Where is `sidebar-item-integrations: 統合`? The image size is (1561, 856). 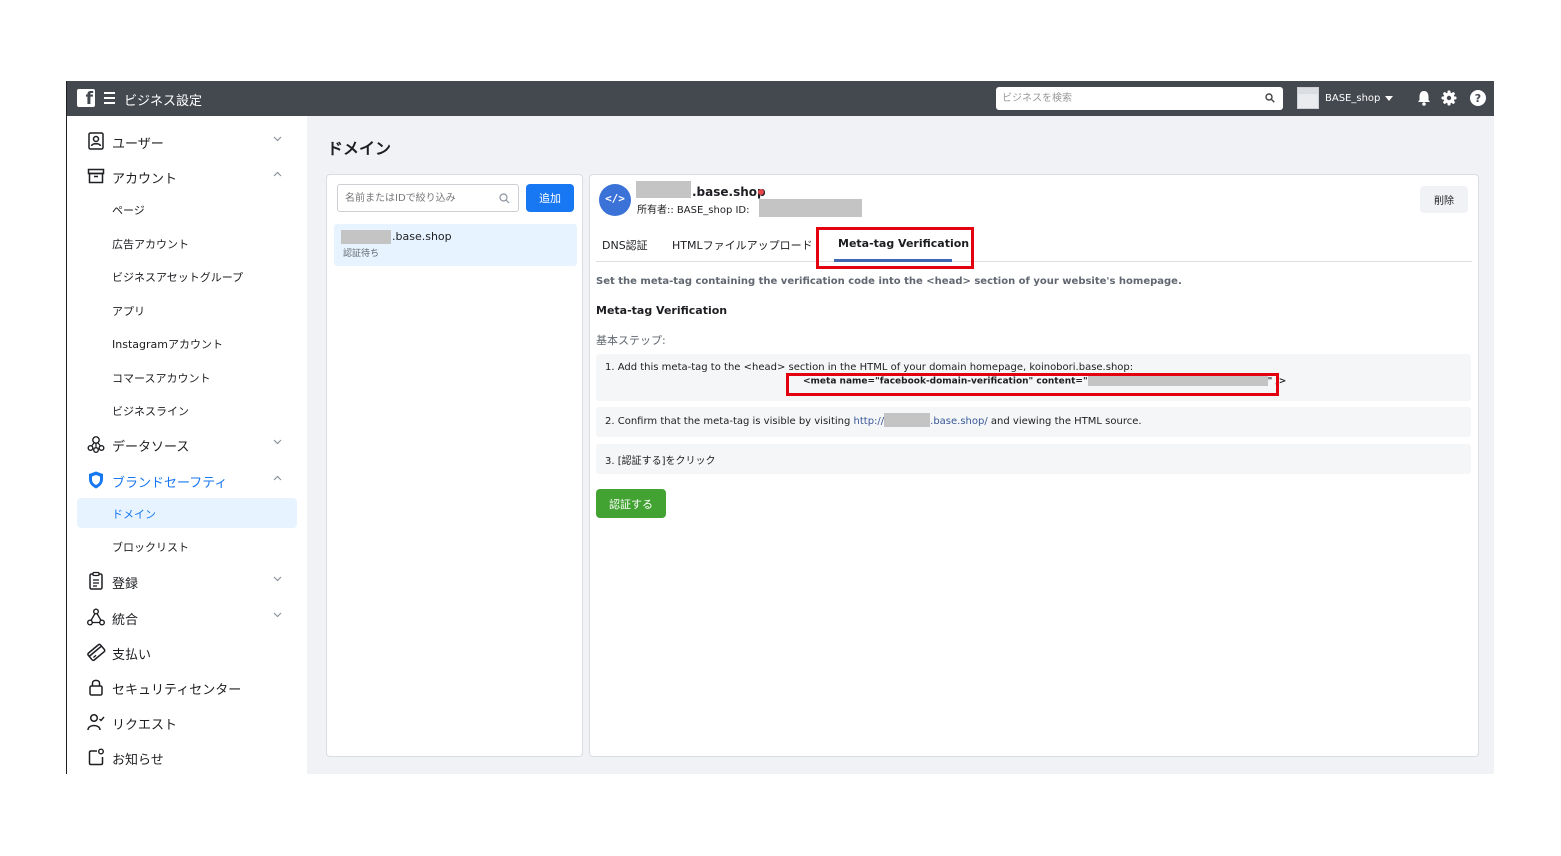 sidebar-item-integrations: 統合 is located at coordinates (187, 617).